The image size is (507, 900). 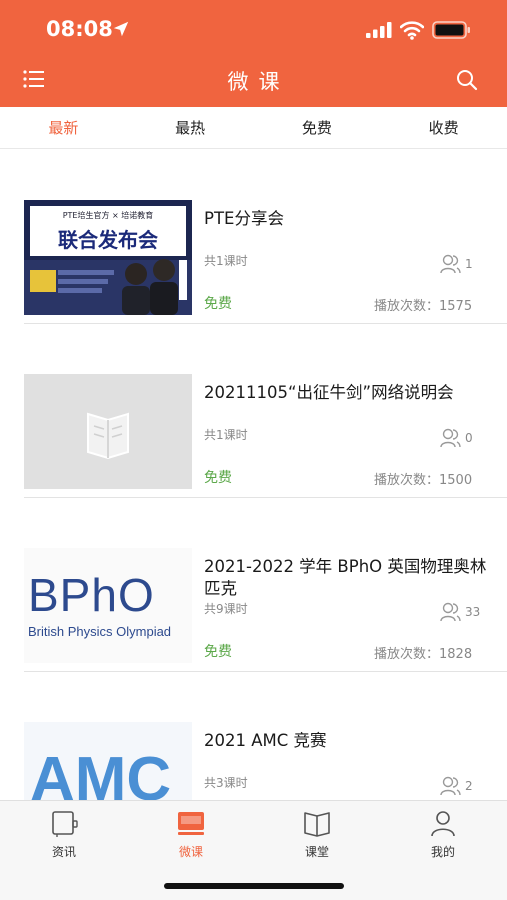 What do you see at coordinates (423, 306) in the screenshot?
I see `play-count: 播放次数：1575` at bounding box center [423, 306].